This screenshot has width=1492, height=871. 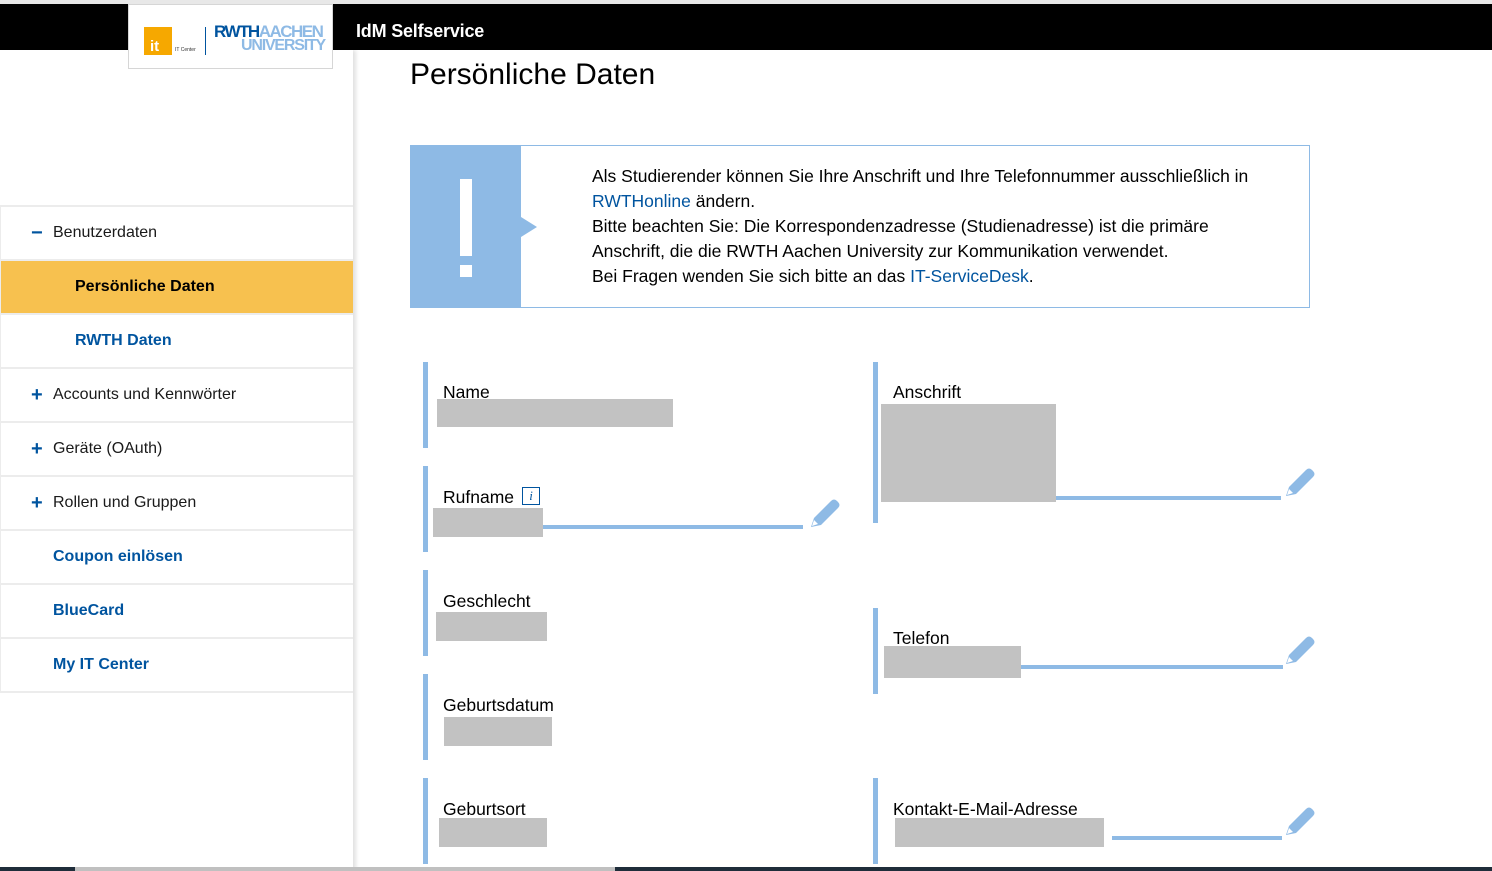 What do you see at coordinates (176, 666) in the screenshot?
I see `sidebar-item-my-it-center: My IT Center` at bounding box center [176, 666].